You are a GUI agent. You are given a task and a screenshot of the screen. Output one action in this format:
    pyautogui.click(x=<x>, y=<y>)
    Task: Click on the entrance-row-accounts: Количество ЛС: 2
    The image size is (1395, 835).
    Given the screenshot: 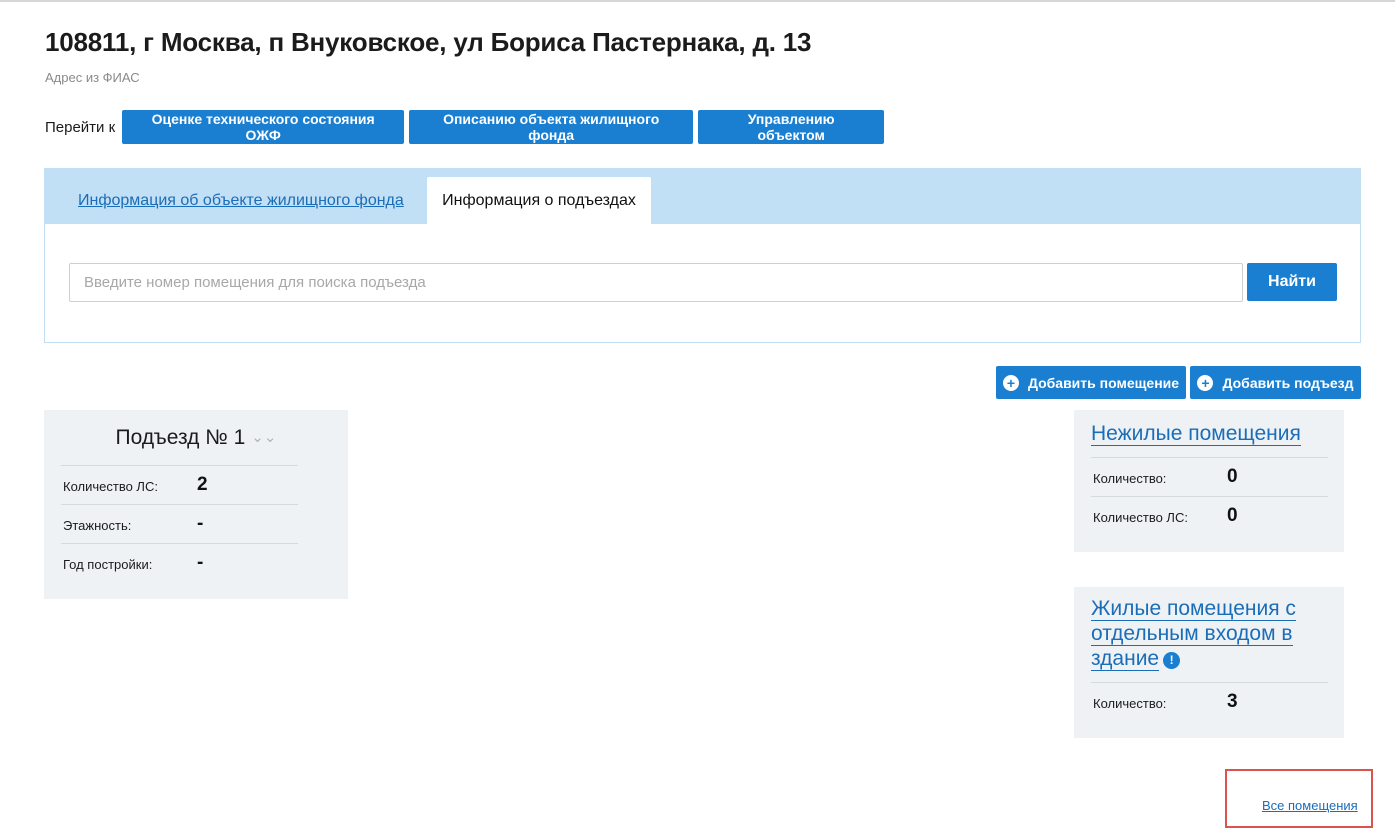 What is the action you would take?
    pyautogui.click(x=179, y=484)
    